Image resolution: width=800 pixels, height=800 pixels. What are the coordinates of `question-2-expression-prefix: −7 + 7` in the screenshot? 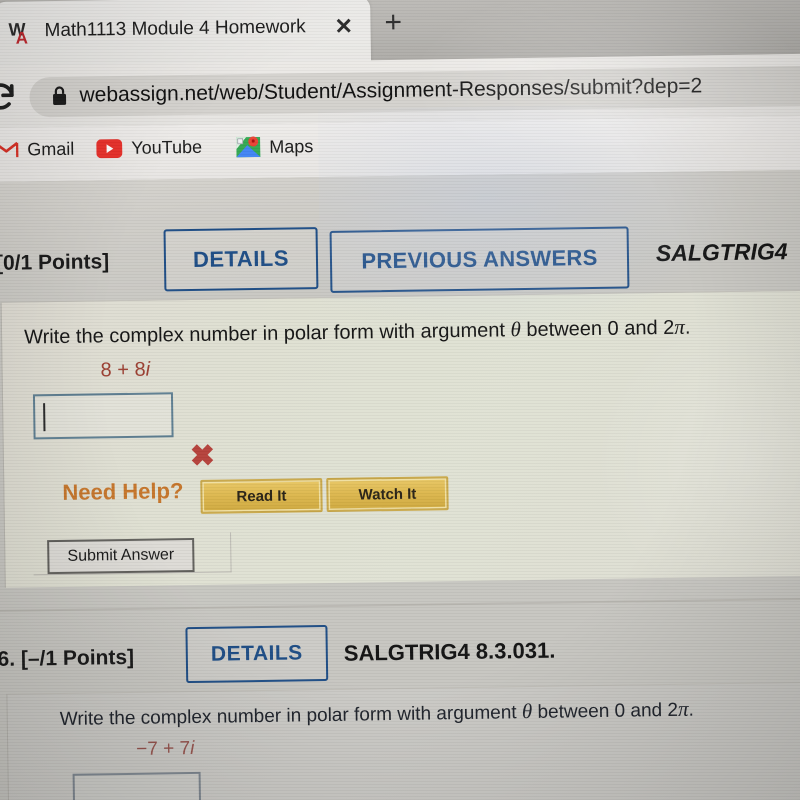 It's located at (163, 749).